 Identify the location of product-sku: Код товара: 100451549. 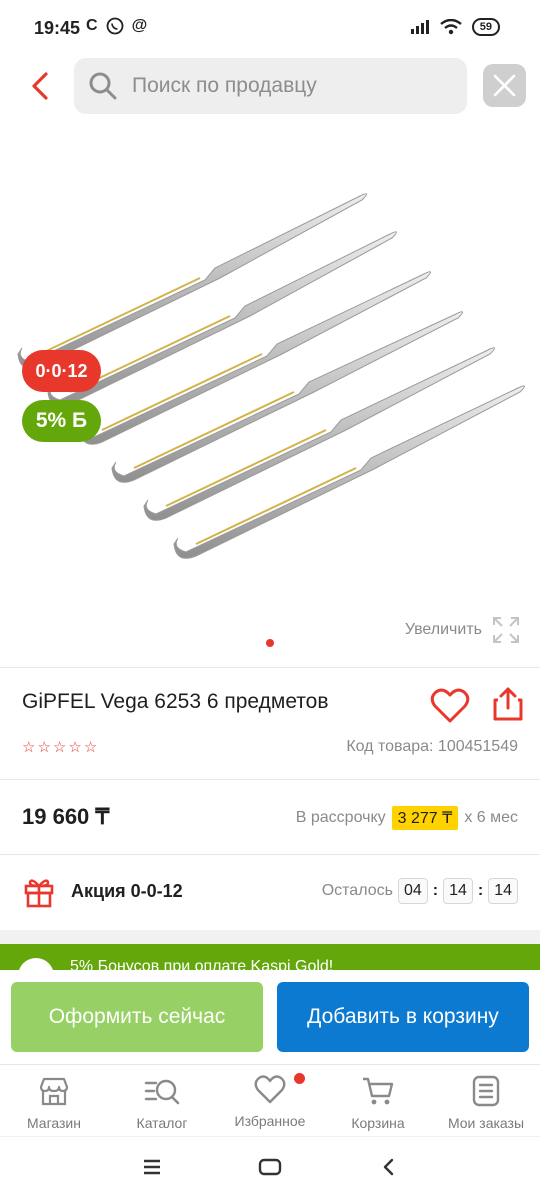
(432, 747).